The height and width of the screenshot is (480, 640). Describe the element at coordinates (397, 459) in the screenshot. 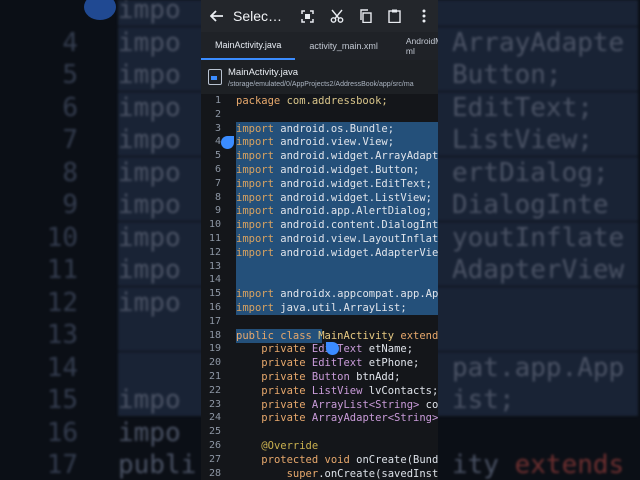

I see `code-token: onCreate(Bundl` at that location.